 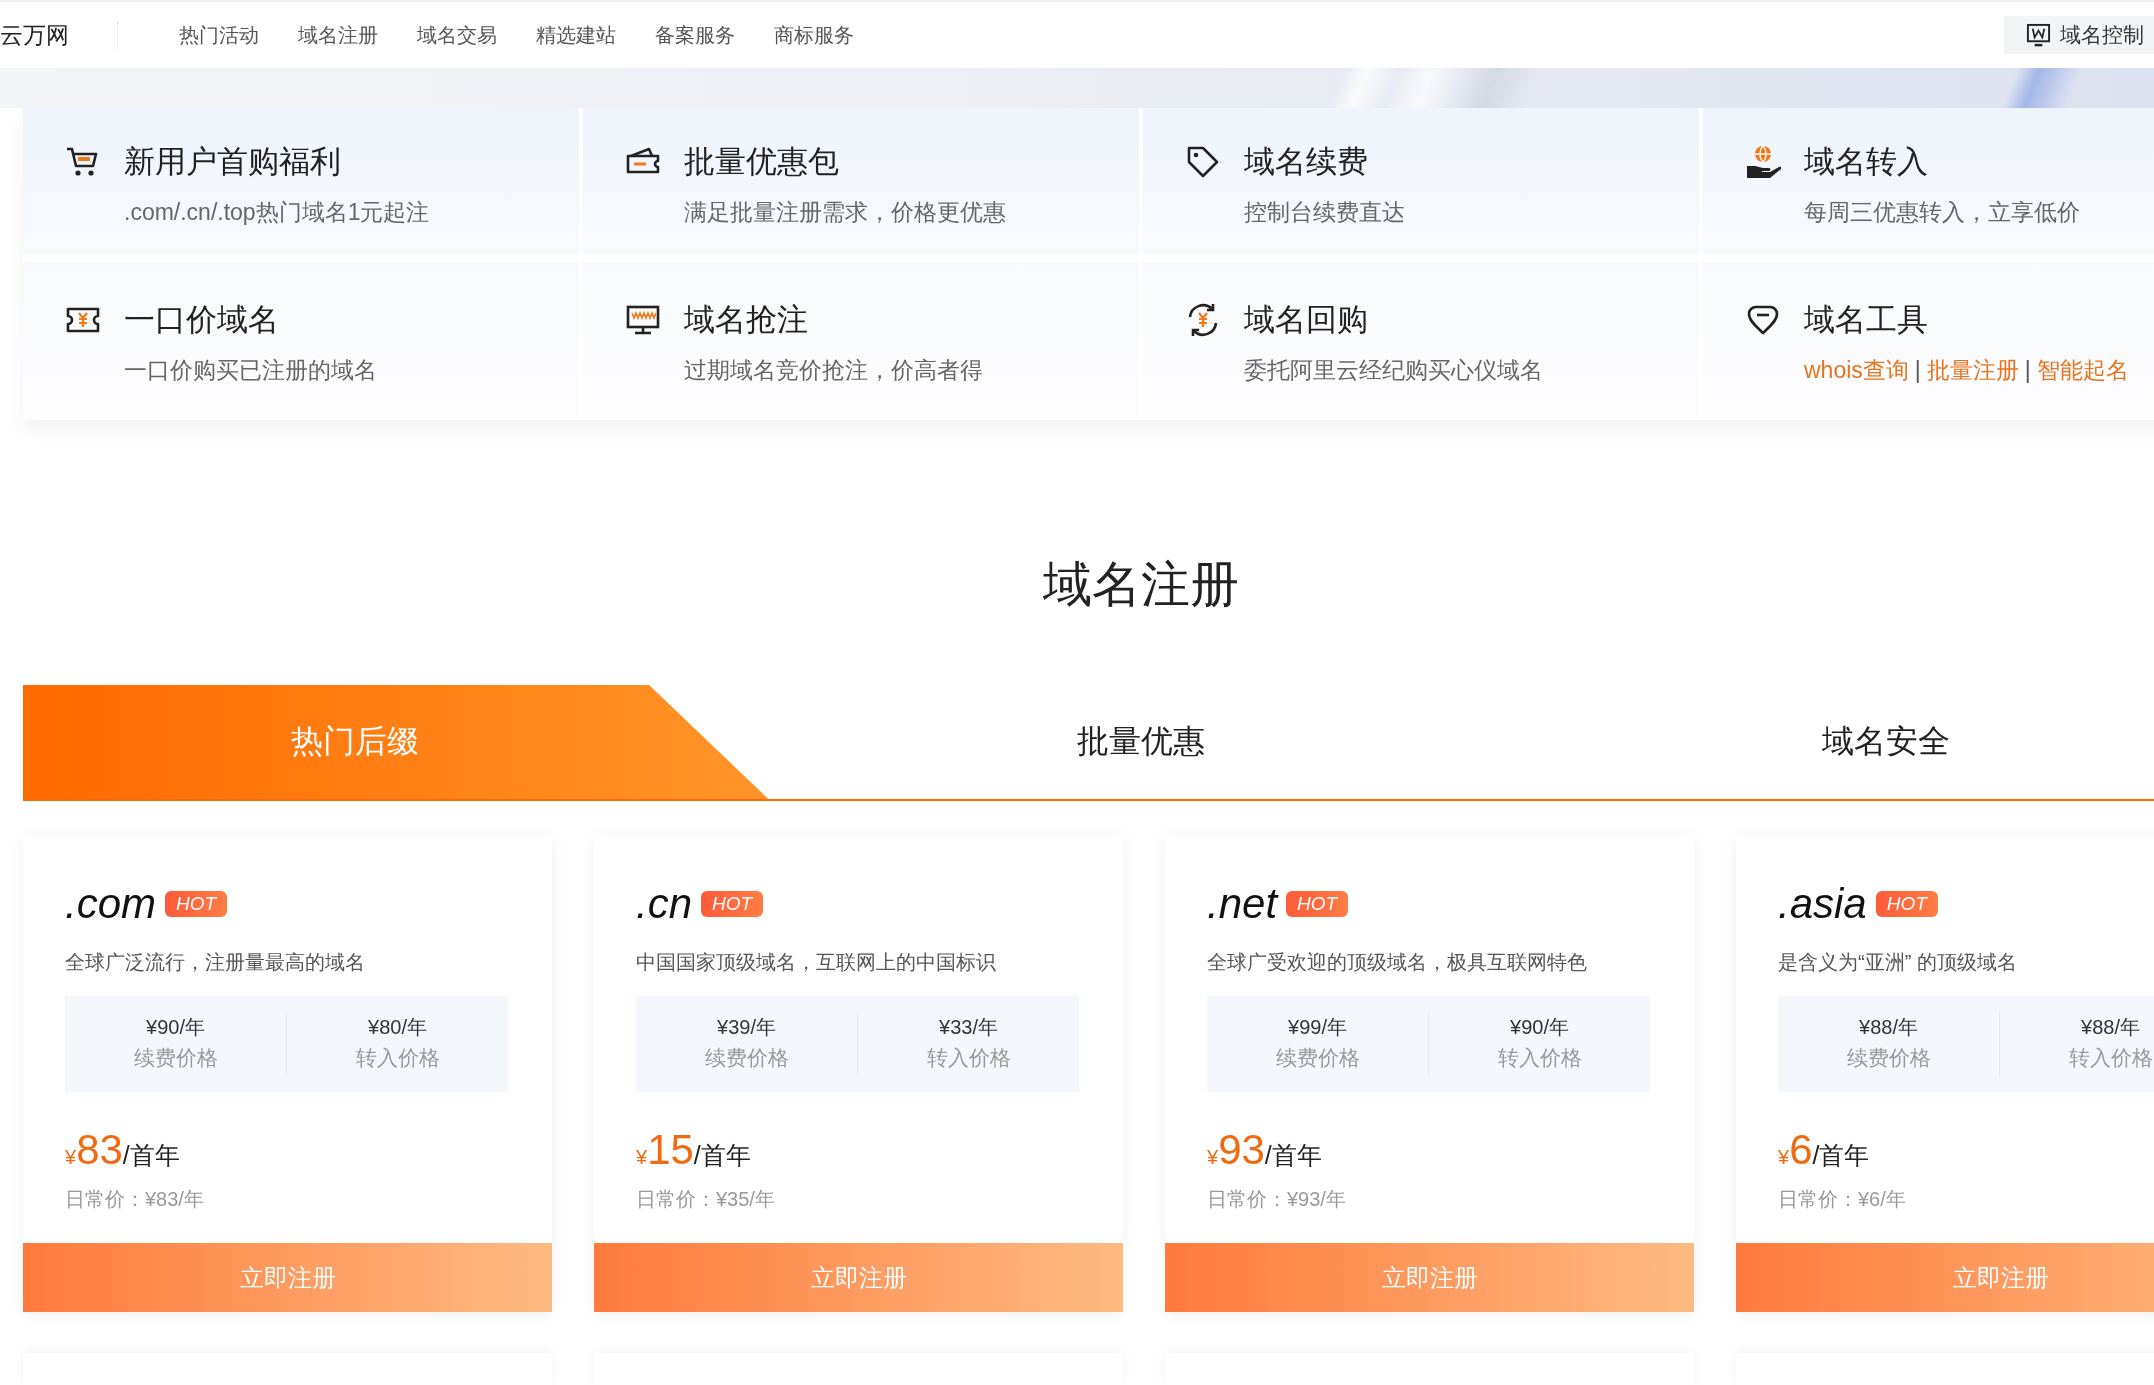 I want to click on first-year-price: ¥83/首年, so click(x=122, y=1150).